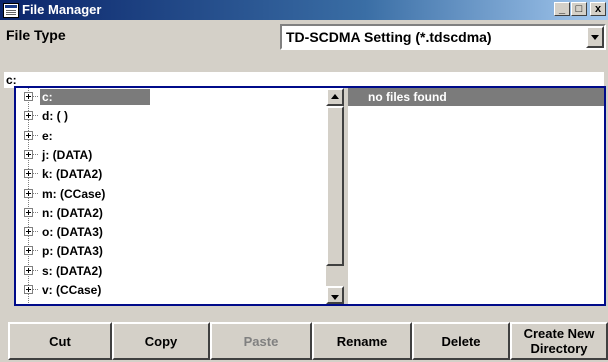 The height and width of the screenshot is (362, 608). I want to click on drive-label: j: (DATA), so click(67, 154).